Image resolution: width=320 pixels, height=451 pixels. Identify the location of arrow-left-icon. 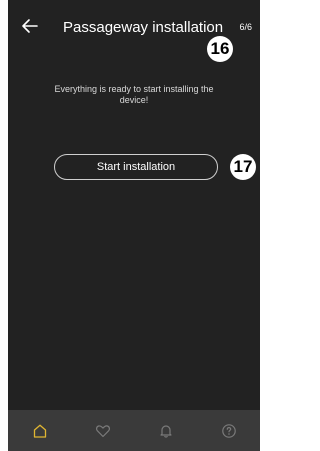
(30, 26).